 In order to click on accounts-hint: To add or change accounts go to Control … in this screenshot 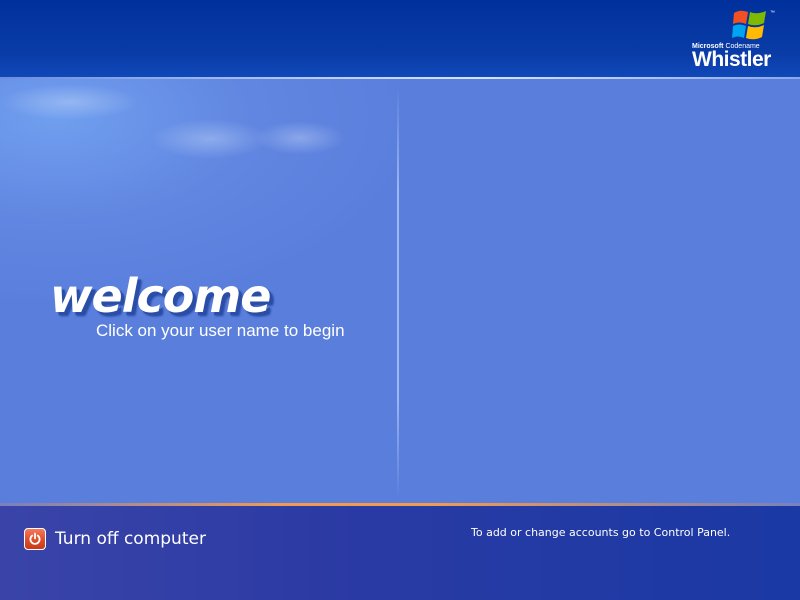, I will do `click(601, 532)`.